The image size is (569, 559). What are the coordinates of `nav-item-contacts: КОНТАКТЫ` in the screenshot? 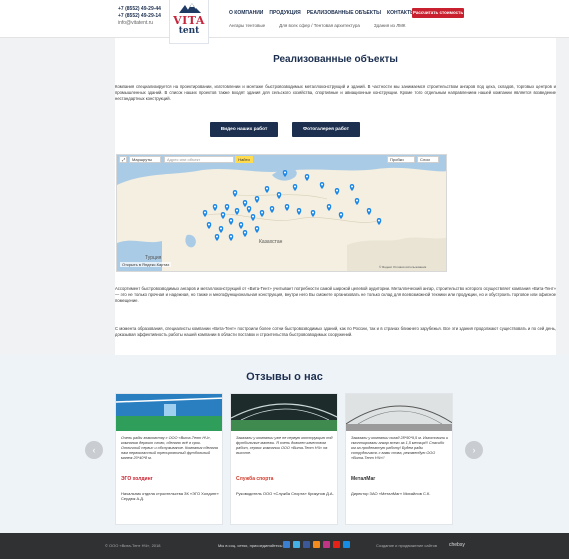 It's located at (401, 13).